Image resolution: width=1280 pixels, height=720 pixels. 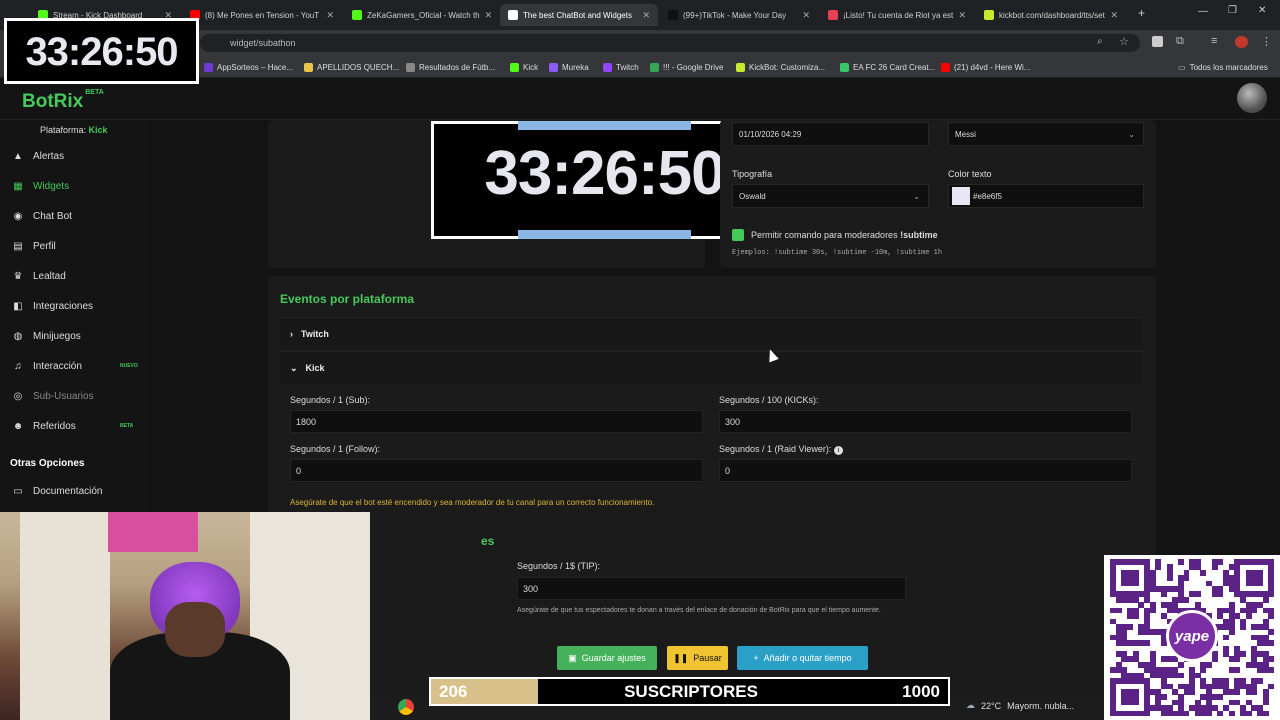 I want to click on events-title: Eventos por plataforma, so click(x=347, y=299).